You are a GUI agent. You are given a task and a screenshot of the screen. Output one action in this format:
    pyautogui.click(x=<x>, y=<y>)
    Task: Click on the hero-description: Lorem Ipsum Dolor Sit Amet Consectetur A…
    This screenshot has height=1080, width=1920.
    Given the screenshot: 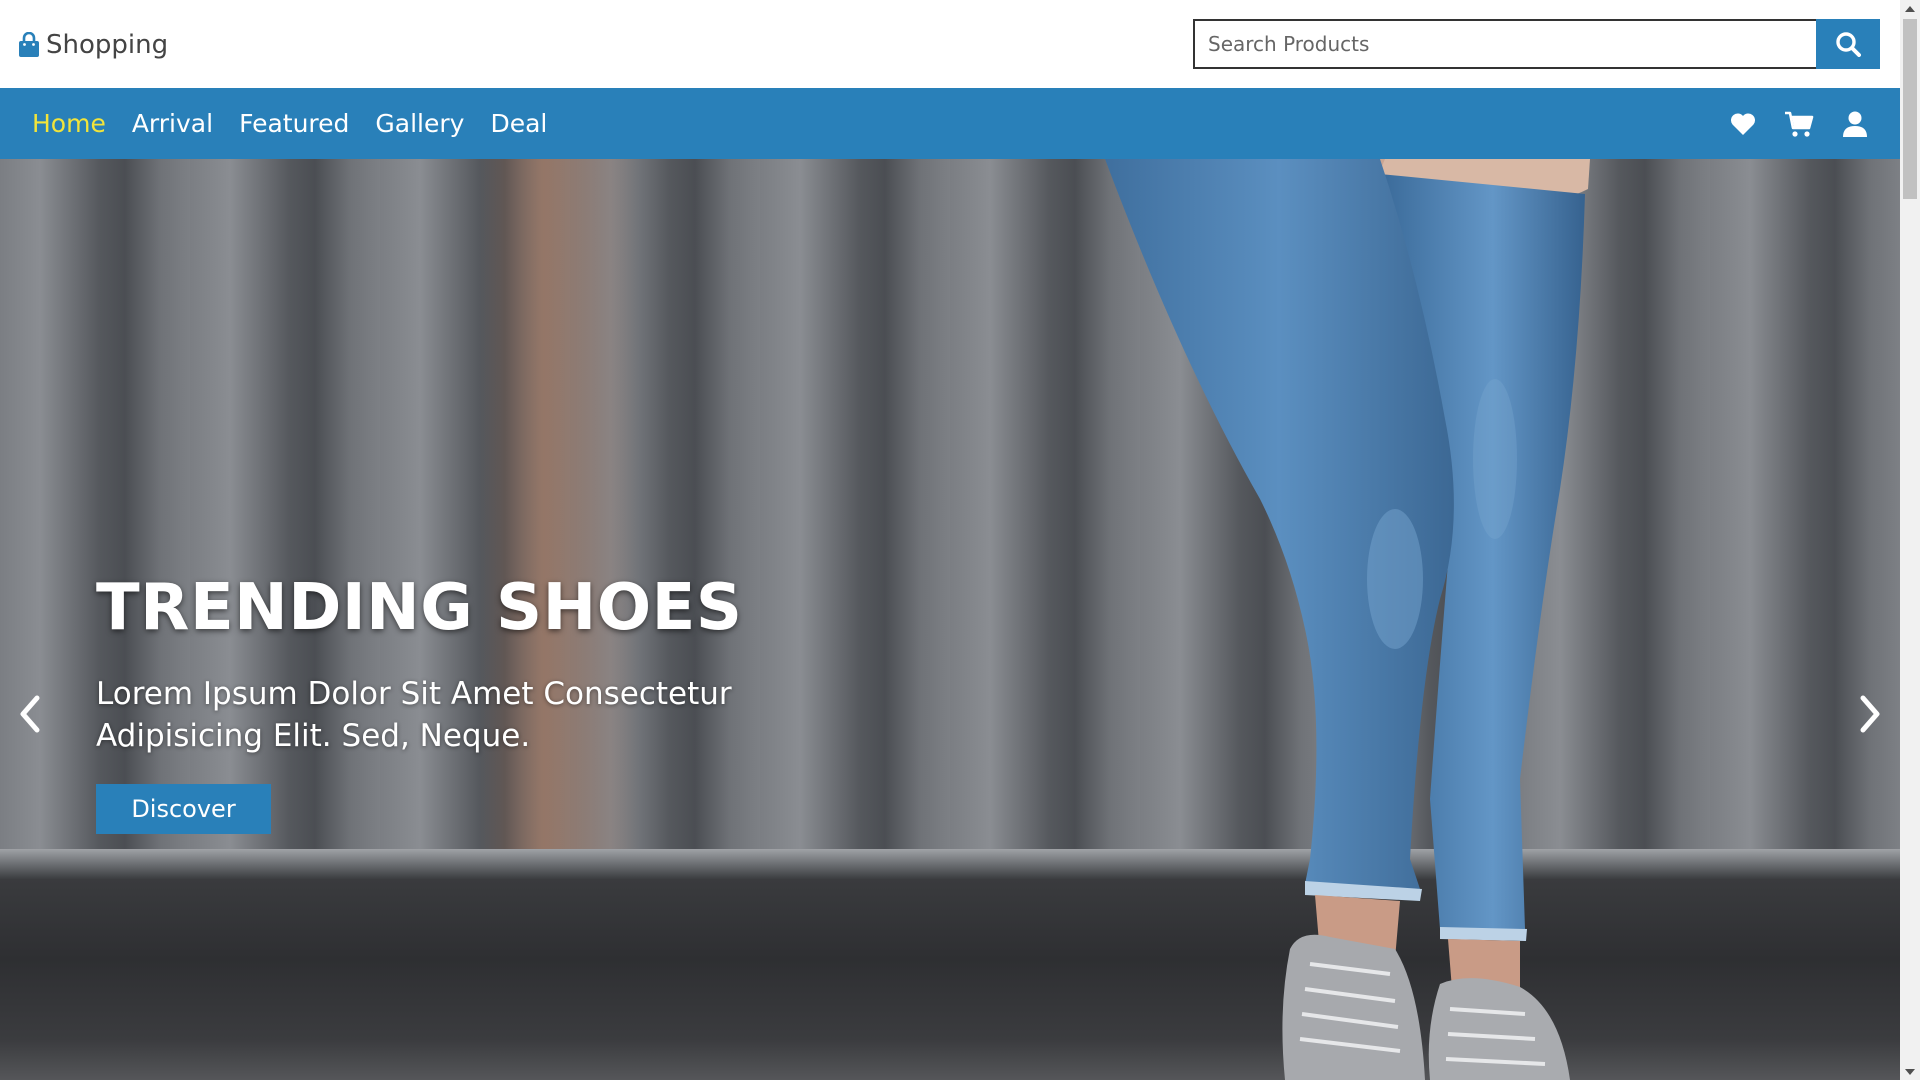 What is the action you would take?
    pyautogui.click(x=414, y=715)
    